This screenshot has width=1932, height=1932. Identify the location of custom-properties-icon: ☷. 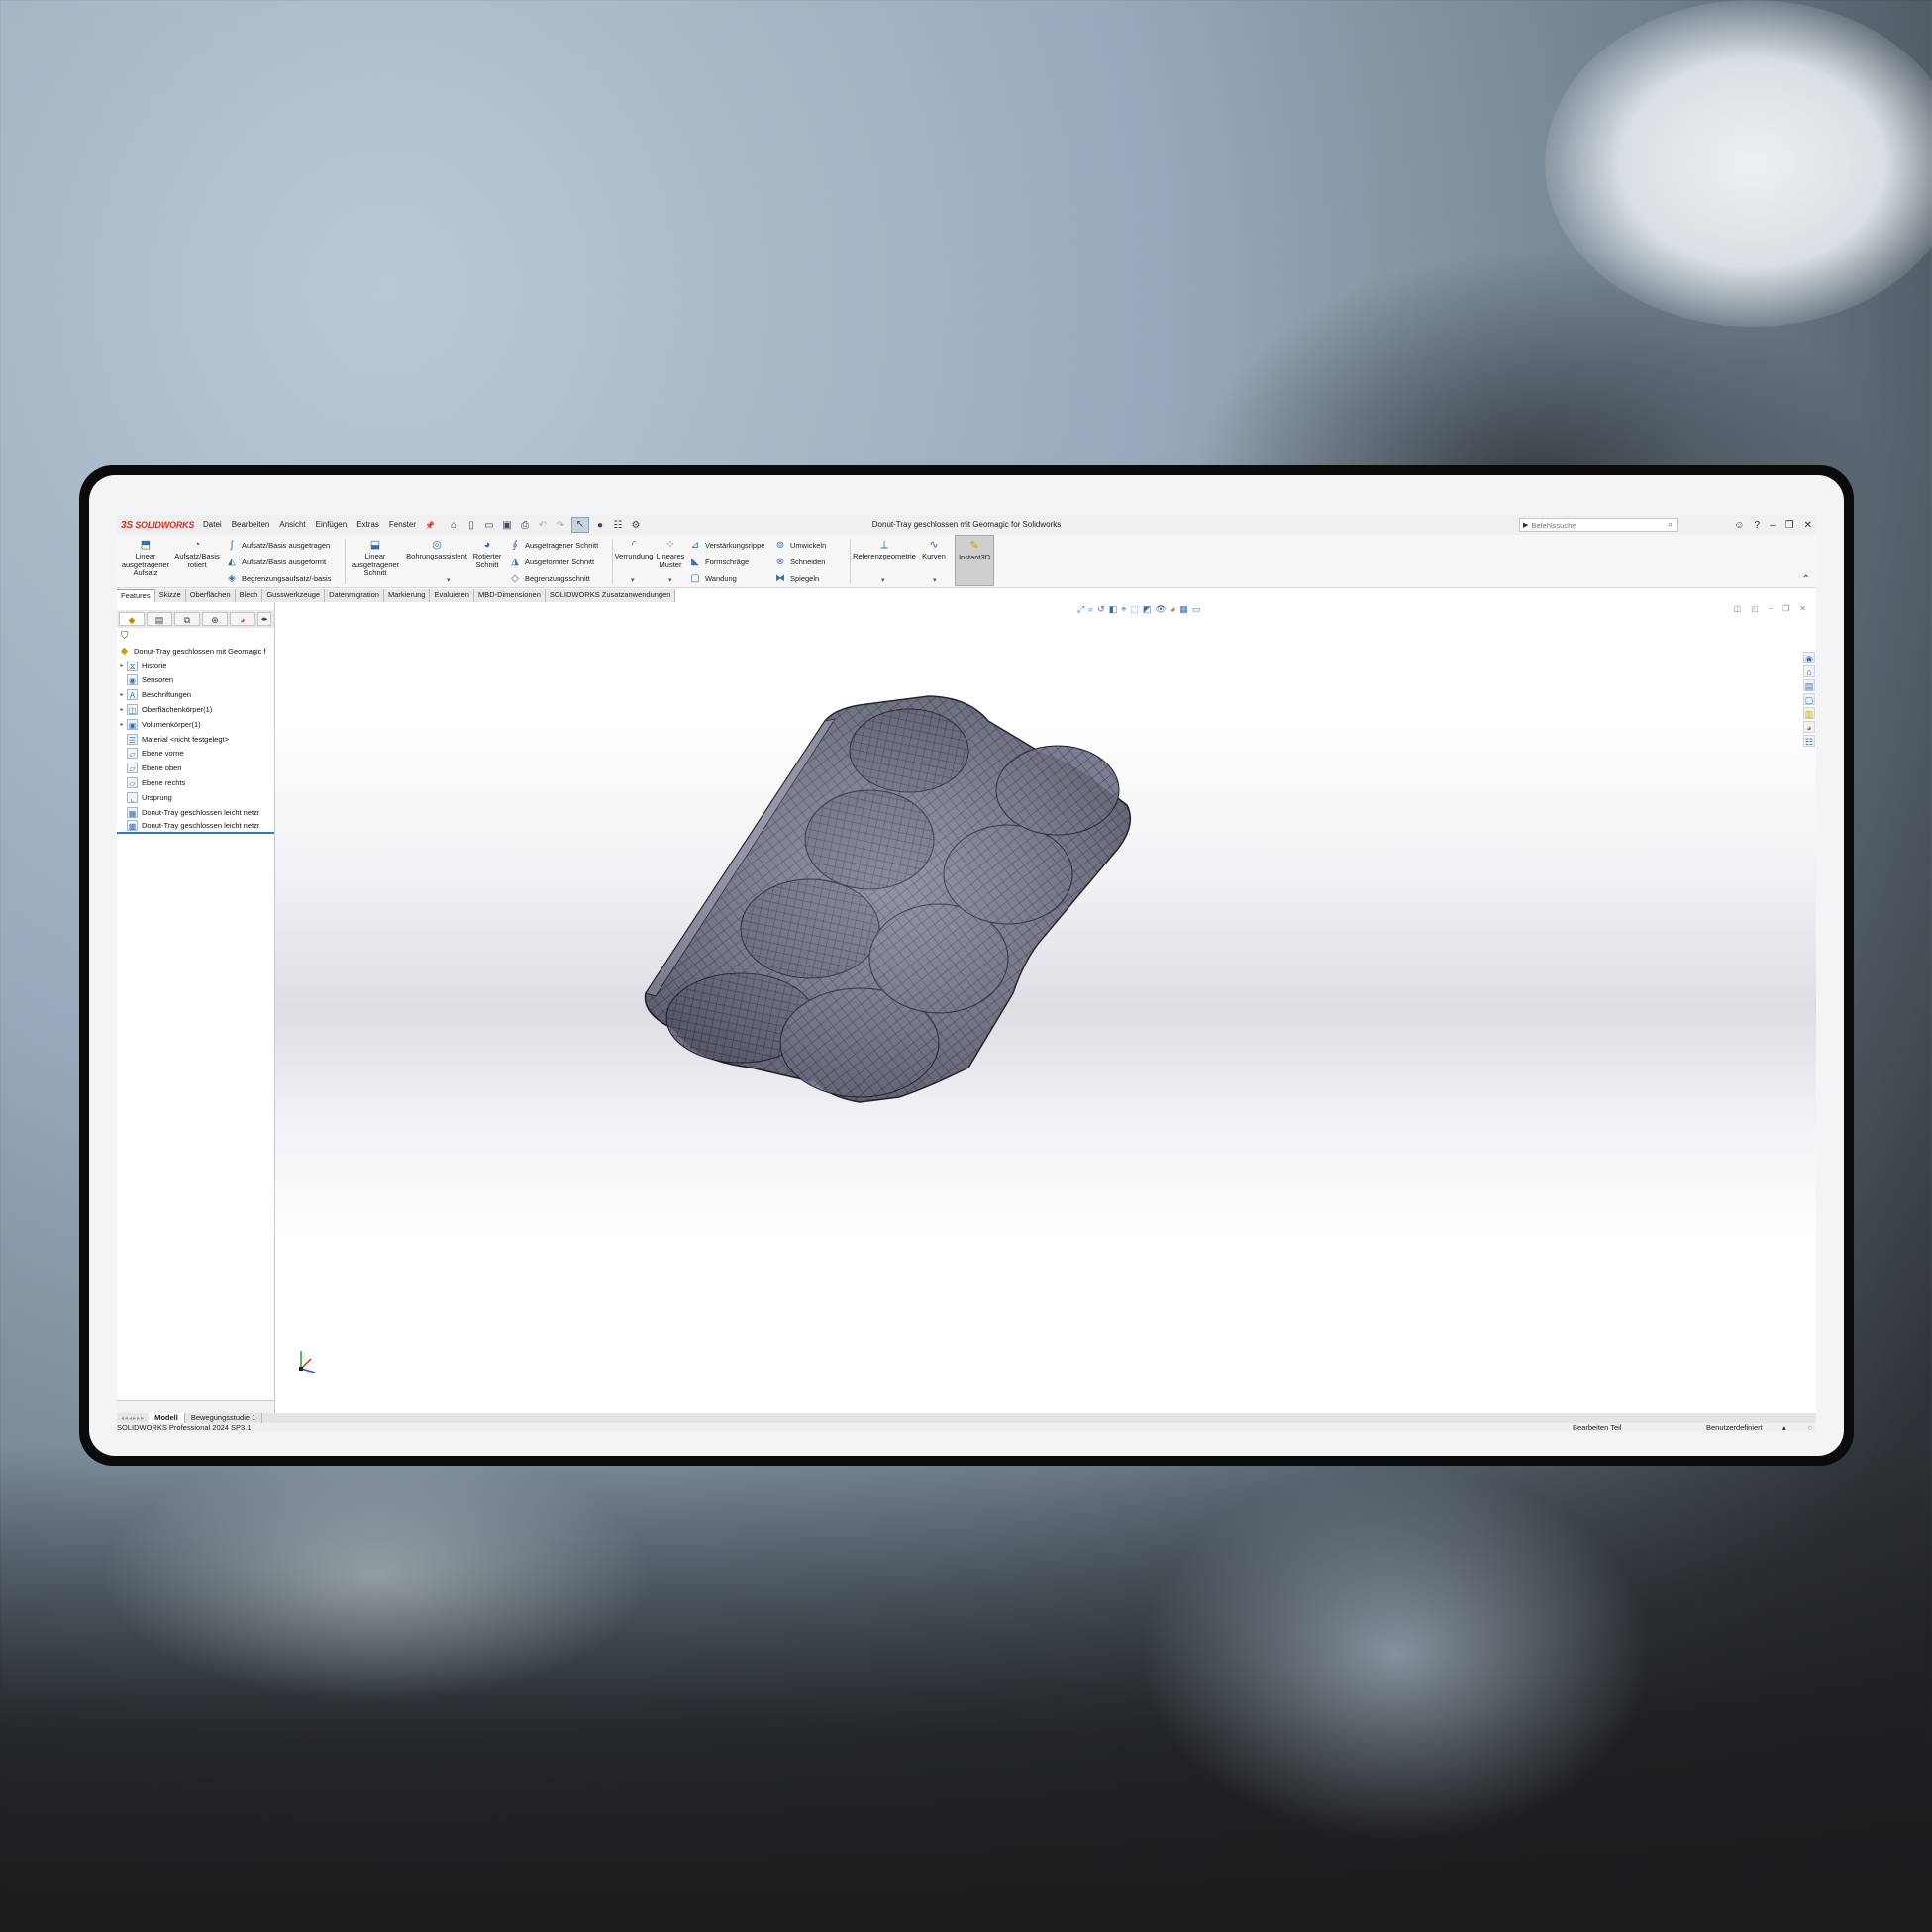
(1809, 741).